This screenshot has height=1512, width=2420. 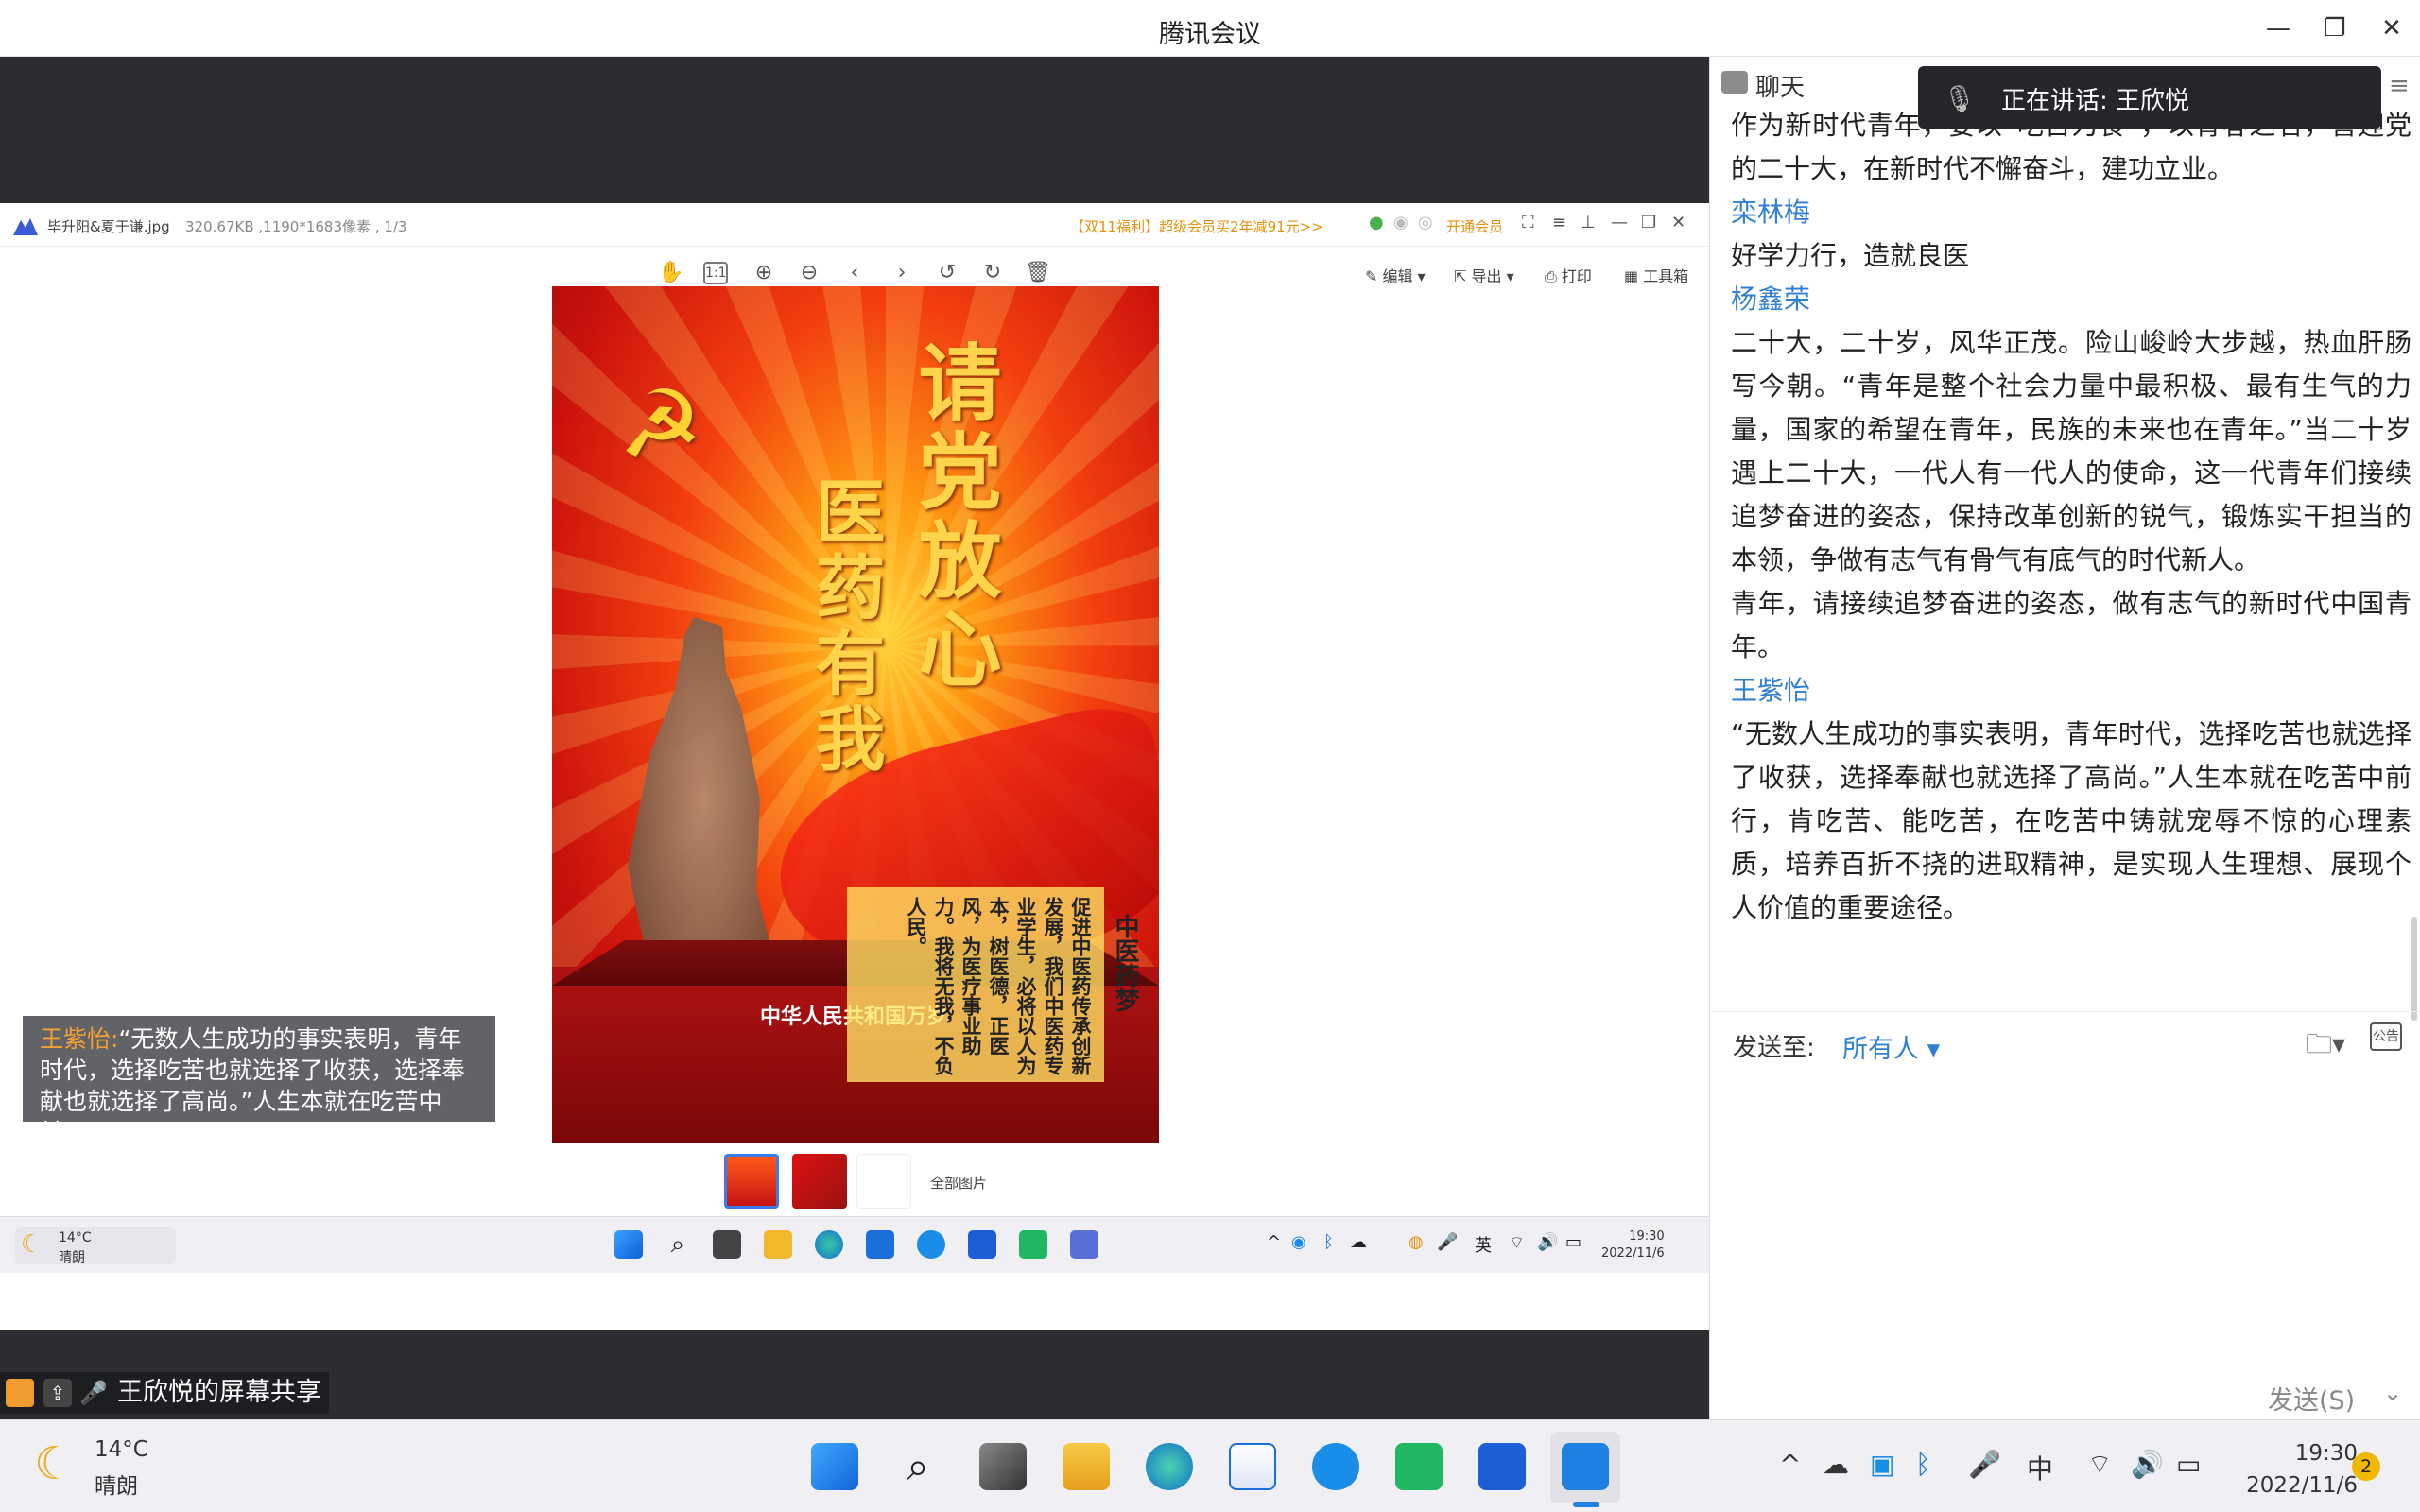 What do you see at coordinates (2071, 299) in the screenshot?
I see `chat-message-sender: 杨鑫荣` at bounding box center [2071, 299].